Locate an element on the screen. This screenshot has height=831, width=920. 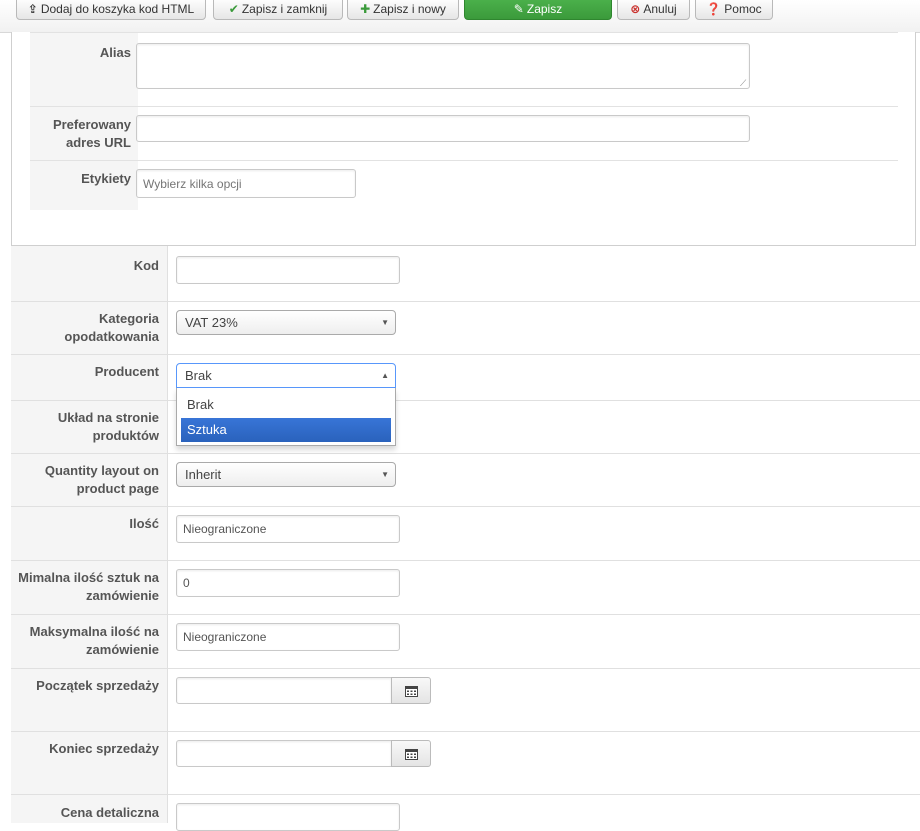
help-button: ❓ Pomoc is located at coordinates (734, 10).